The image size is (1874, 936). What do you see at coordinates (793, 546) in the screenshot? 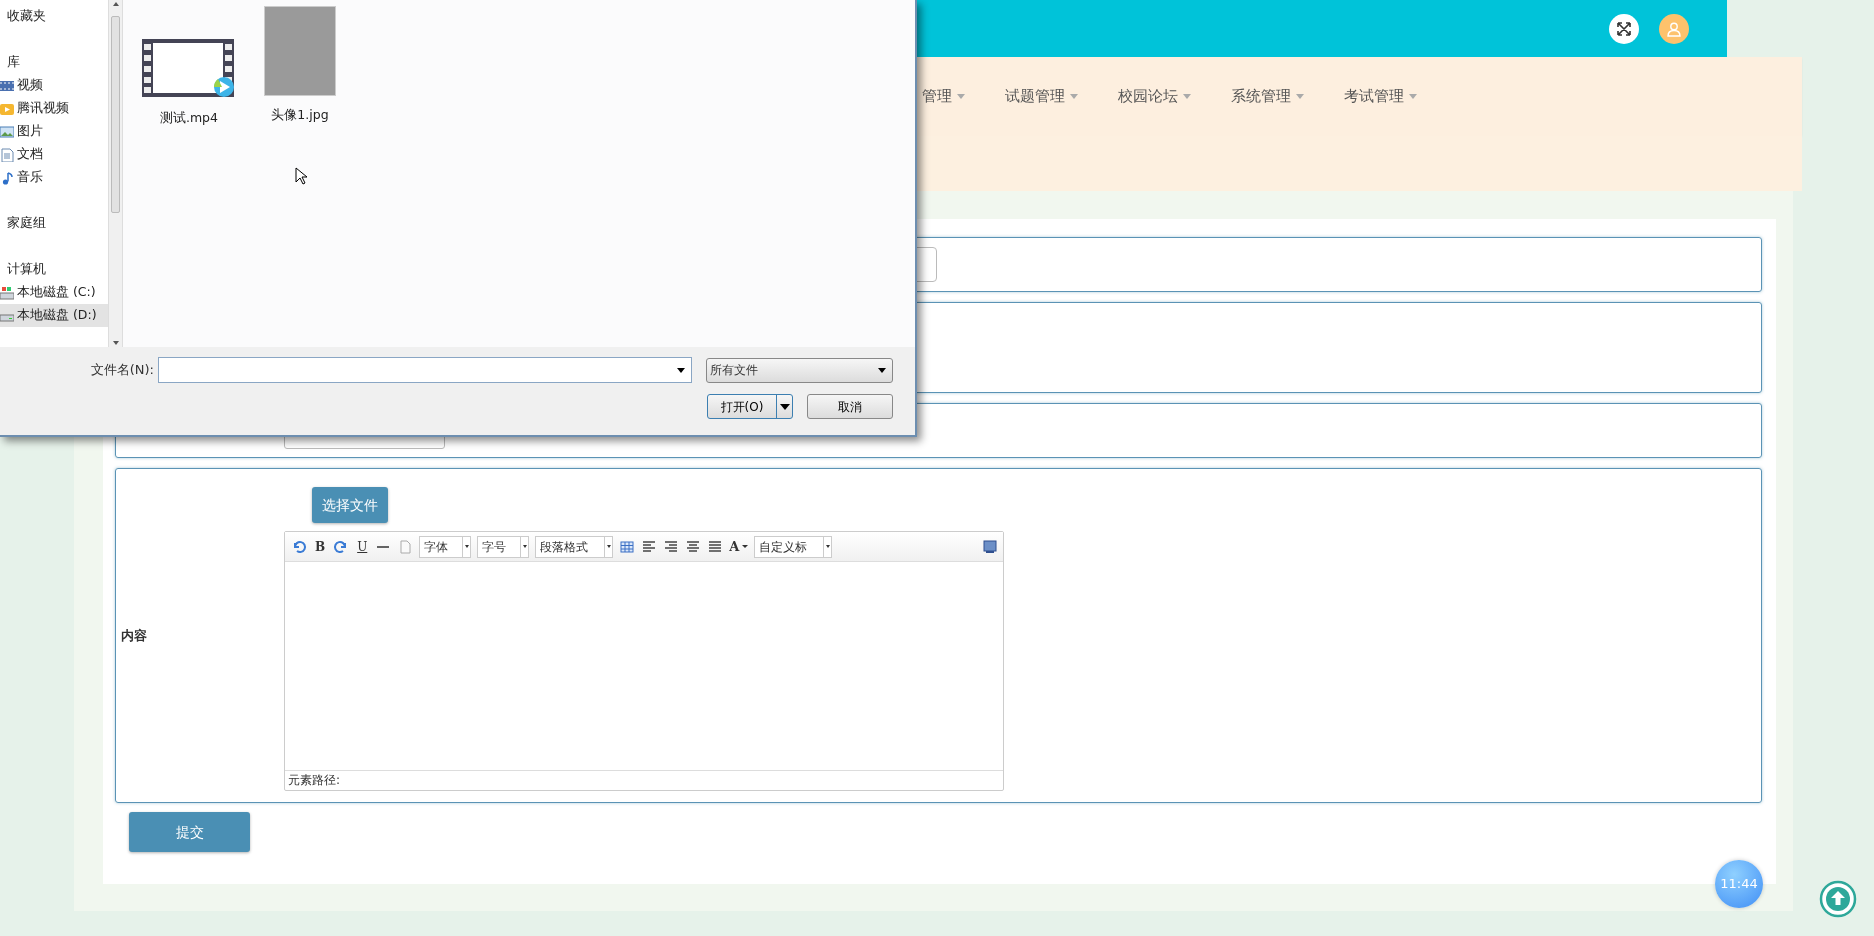
I see `toolbar-dropdown: 自定义标` at bounding box center [793, 546].